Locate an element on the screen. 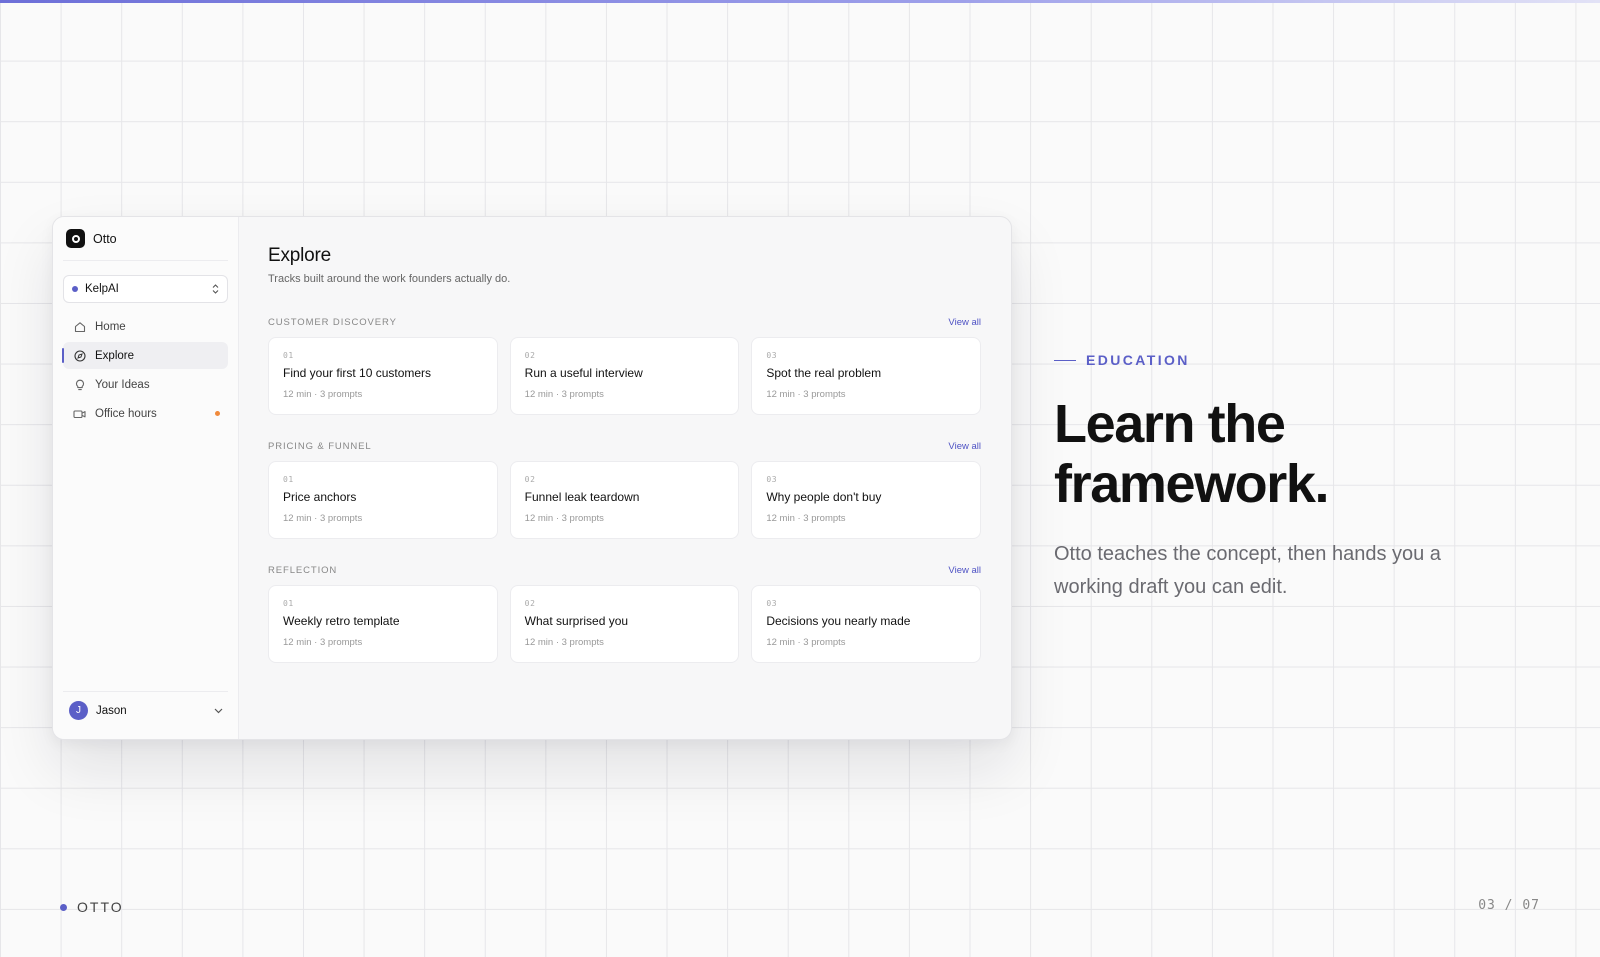 This screenshot has height=957, width=1600. sidebar-item-label: Your Ideas is located at coordinates (122, 384).